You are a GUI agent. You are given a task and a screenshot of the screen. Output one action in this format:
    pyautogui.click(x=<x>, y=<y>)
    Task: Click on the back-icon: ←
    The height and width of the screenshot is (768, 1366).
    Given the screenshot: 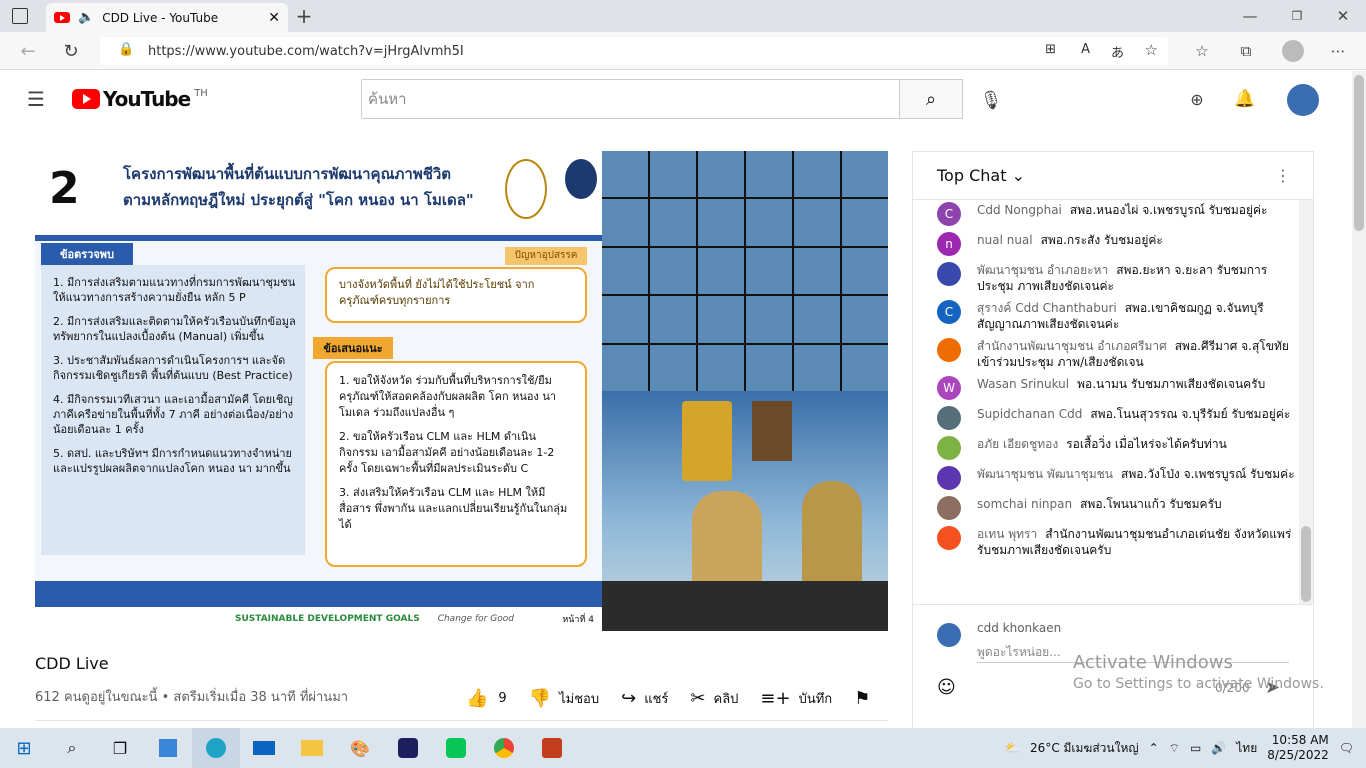 What is the action you would take?
    pyautogui.click(x=28, y=51)
    